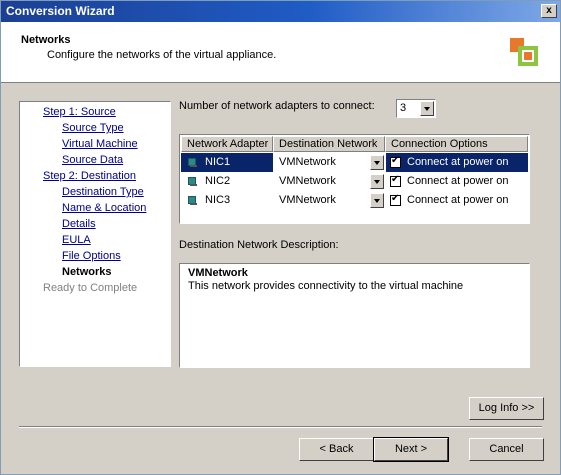  Describe the element at coordinates (79, 112) in the screenshot. I see `nav-step-source: Step 1: Source` at that location.